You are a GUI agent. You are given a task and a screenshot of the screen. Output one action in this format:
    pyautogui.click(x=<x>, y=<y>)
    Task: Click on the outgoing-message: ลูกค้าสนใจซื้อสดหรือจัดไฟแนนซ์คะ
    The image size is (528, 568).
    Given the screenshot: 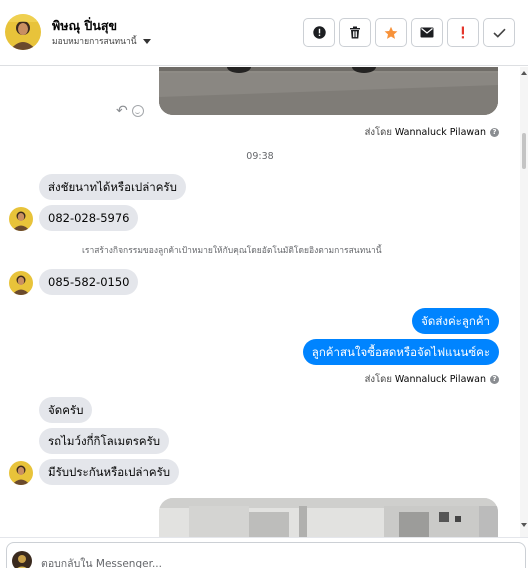 What is the action you would take?
    pyautogui.click(x=400, y=352)
    